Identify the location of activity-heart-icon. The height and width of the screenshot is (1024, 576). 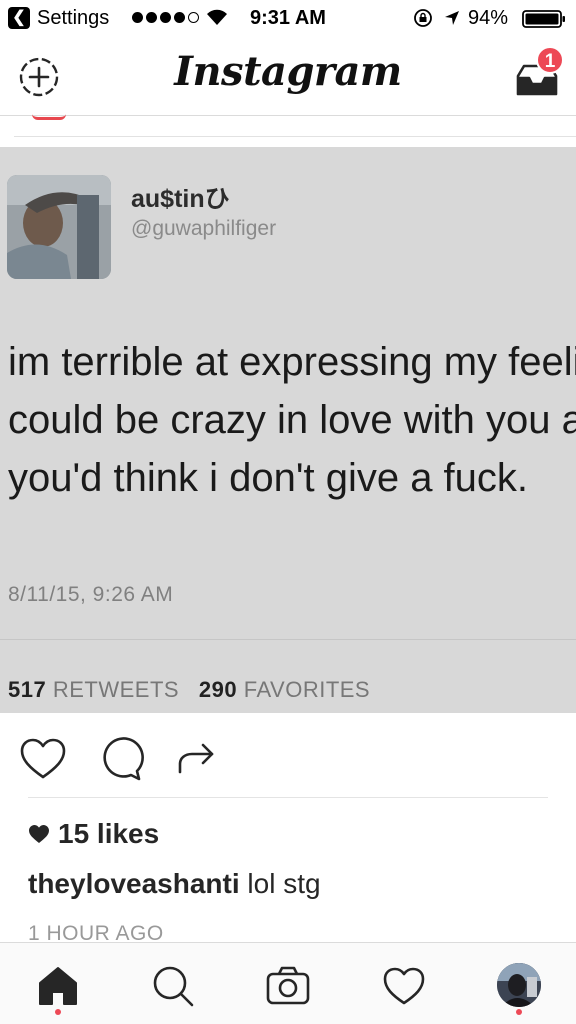
(404, 986).